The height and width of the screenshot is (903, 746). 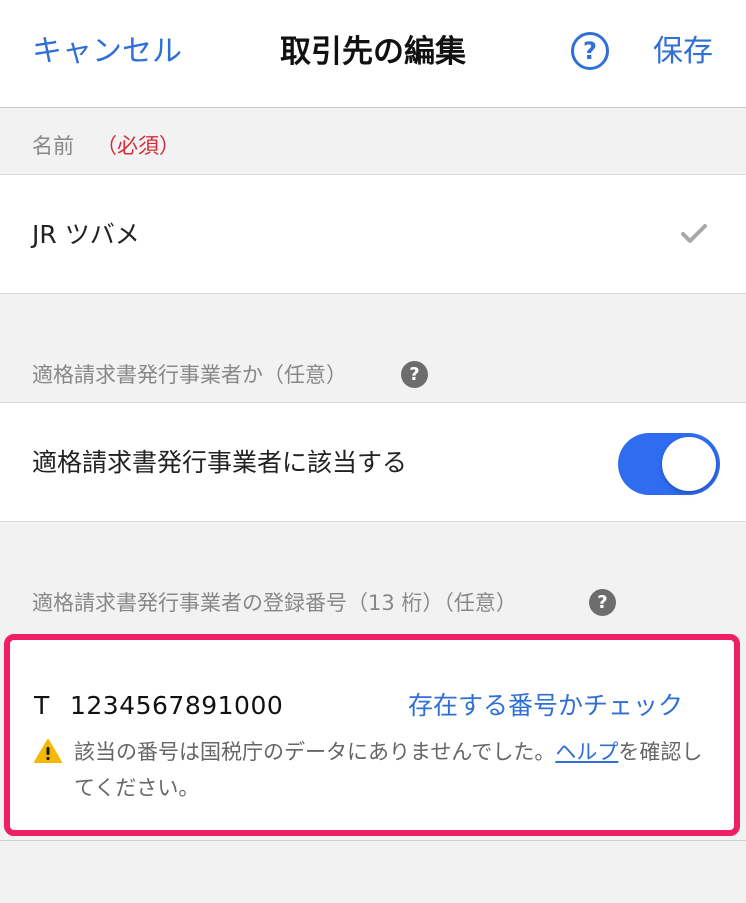 I want to click on toggle-knob, so click(x=689, y=464).